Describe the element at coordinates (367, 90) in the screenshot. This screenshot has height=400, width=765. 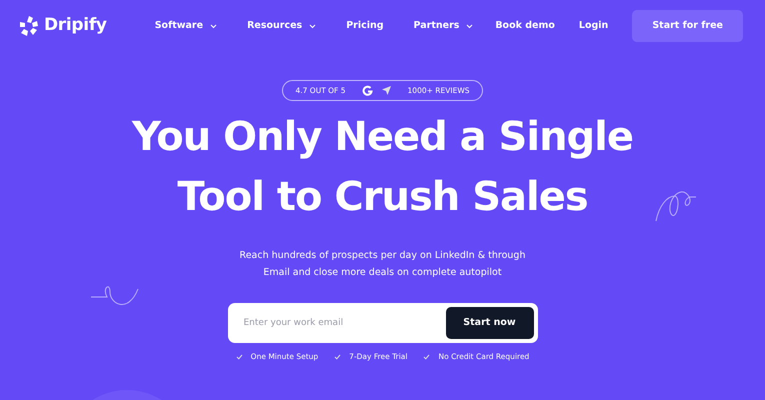
I see `g2-logo-icon` at that location.